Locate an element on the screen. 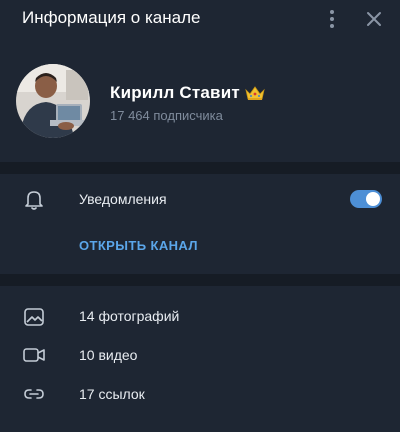  notifications-label: Уведомления is located at coordinates (123, 199).